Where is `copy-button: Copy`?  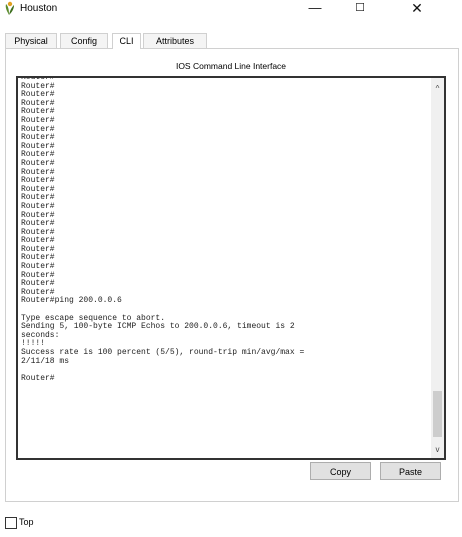 copy-button: Copy is located at coordinates (340, 471).